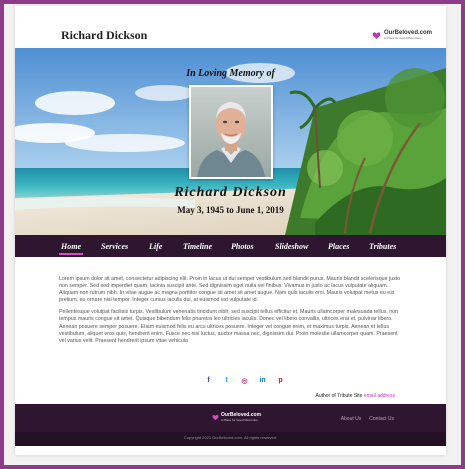 The image size is (465, 469). What do you see at coordinates (104, 35) in the screenshot?
I see `site-name: Richard Dickson` at bounding box center [104, 35].